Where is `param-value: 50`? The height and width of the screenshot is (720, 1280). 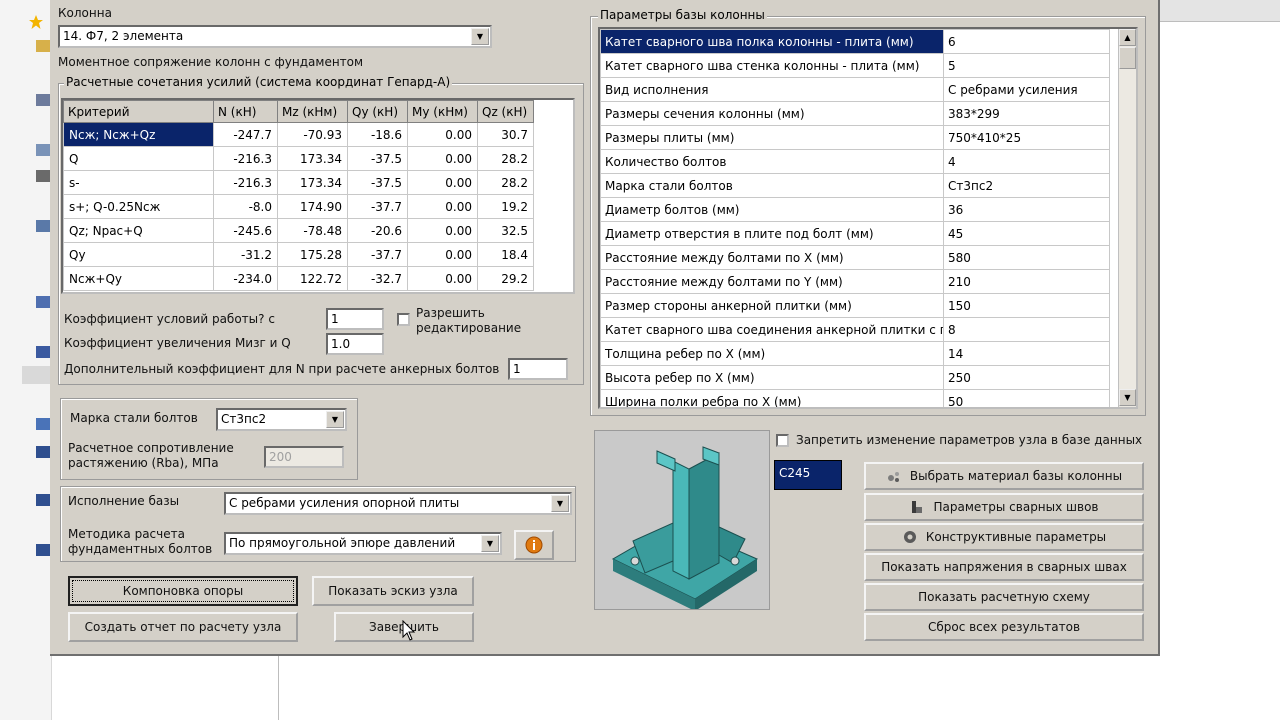
param-value: 50 is located at coordinates (1026, 398).